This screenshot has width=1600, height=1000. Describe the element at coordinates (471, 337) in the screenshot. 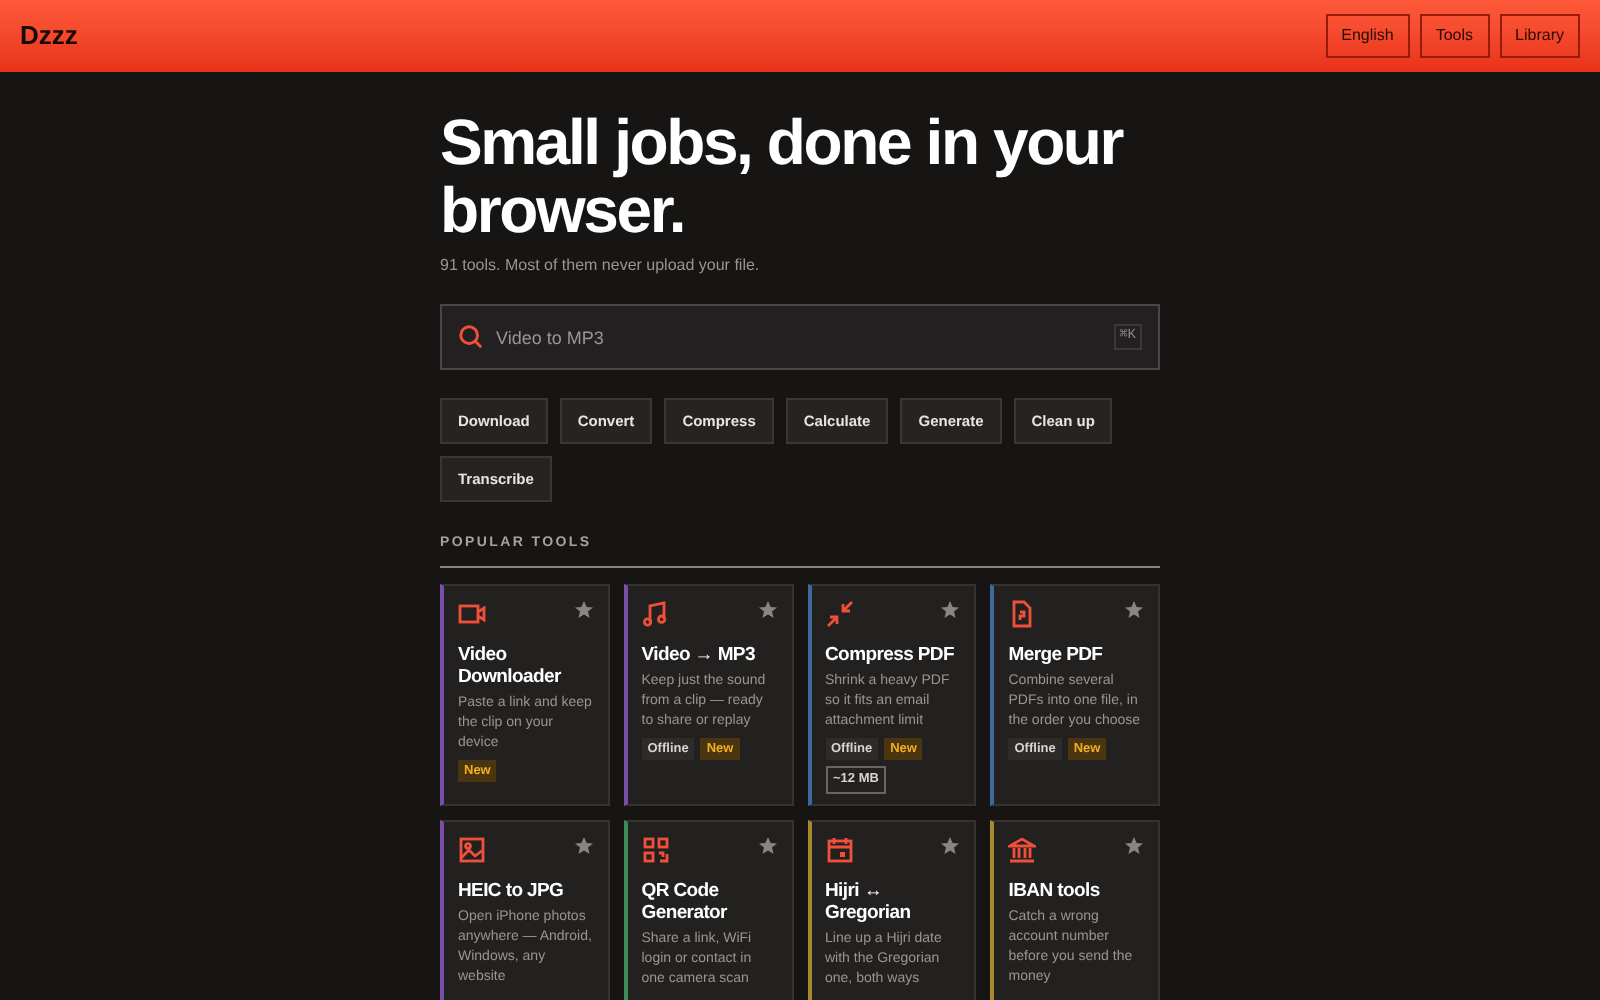

I see `search-icon` at that location.